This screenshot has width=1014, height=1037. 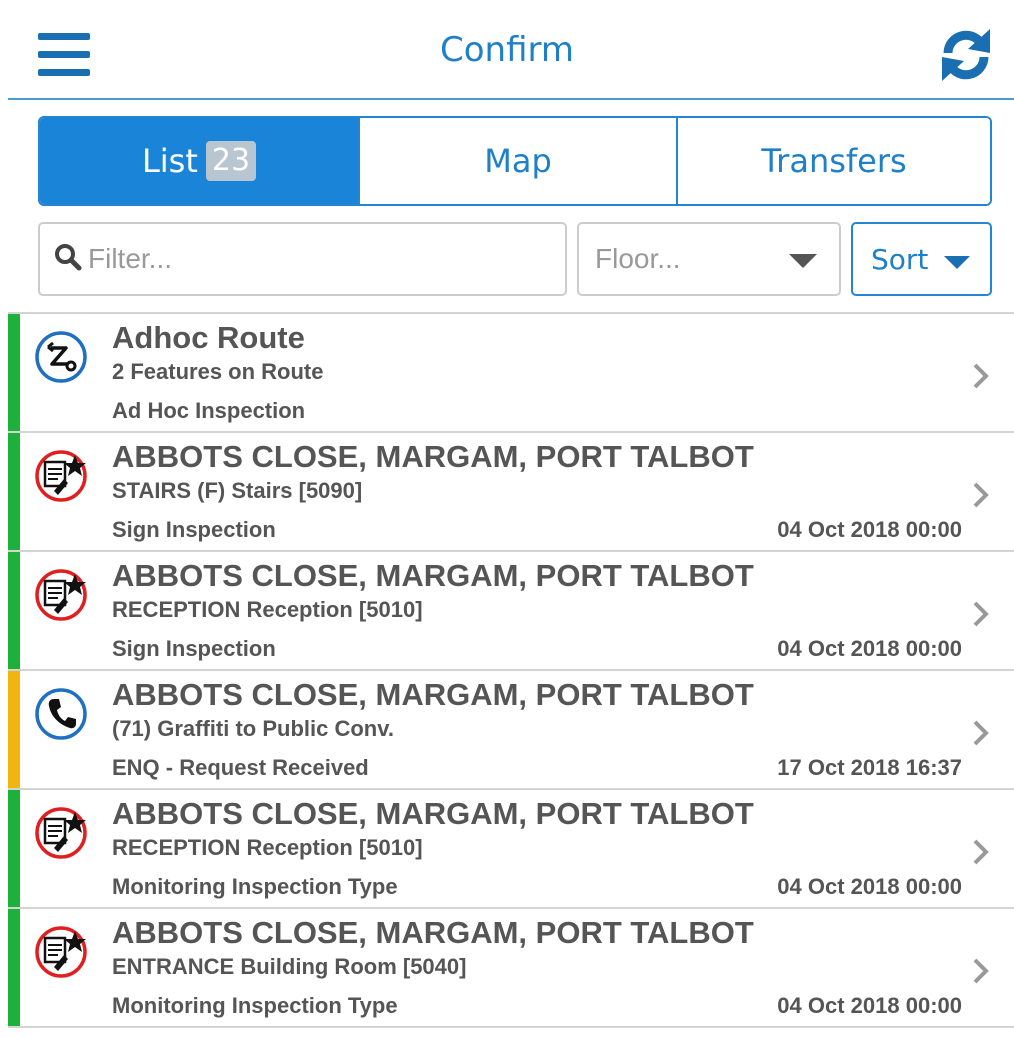 What do you see at coordinates (200, 161) in the screenshot?
I see `tab-list: List 23` at bounding box center [200, 161].